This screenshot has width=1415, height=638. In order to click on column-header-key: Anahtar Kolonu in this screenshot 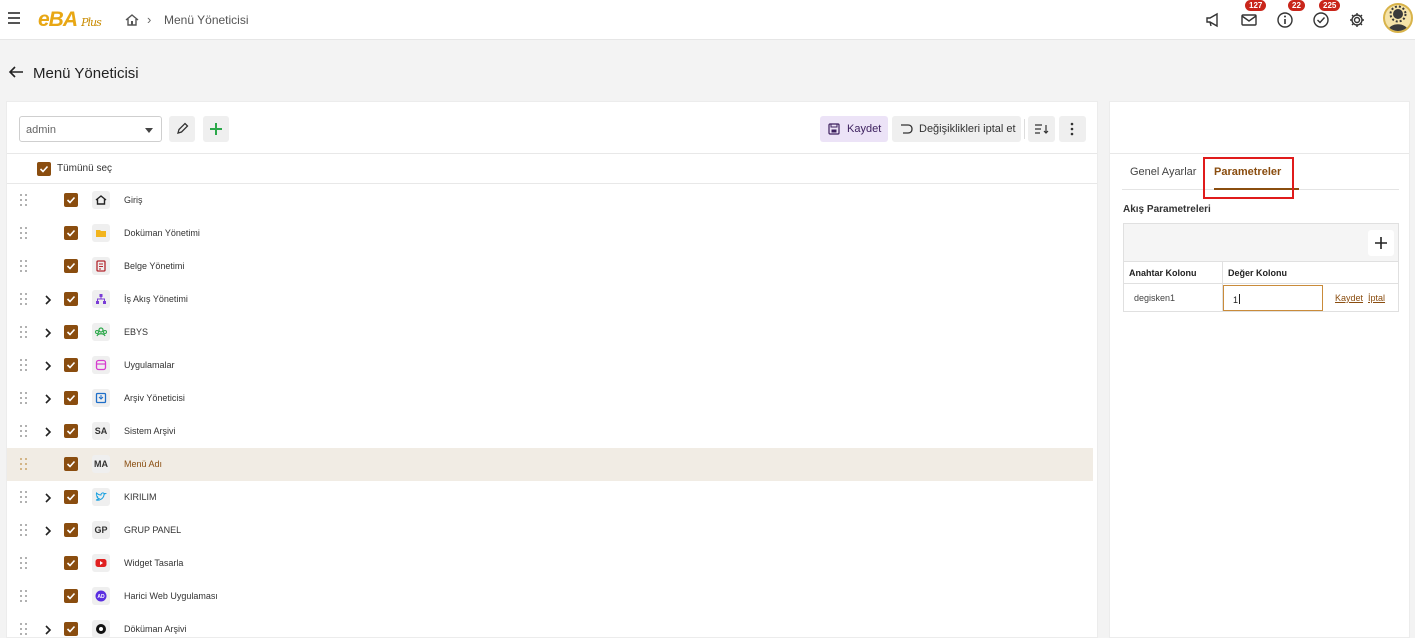, I will do `click(1163, 273)`.